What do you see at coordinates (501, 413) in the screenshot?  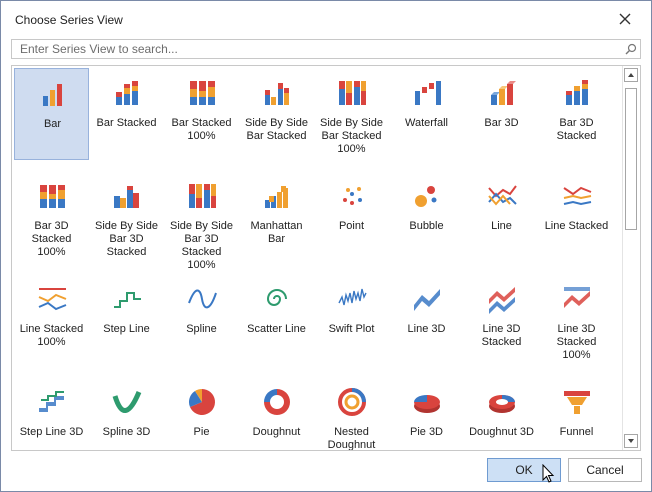 I see `series-view-item: Doughnut 3D` at bounding box center [501, 413].